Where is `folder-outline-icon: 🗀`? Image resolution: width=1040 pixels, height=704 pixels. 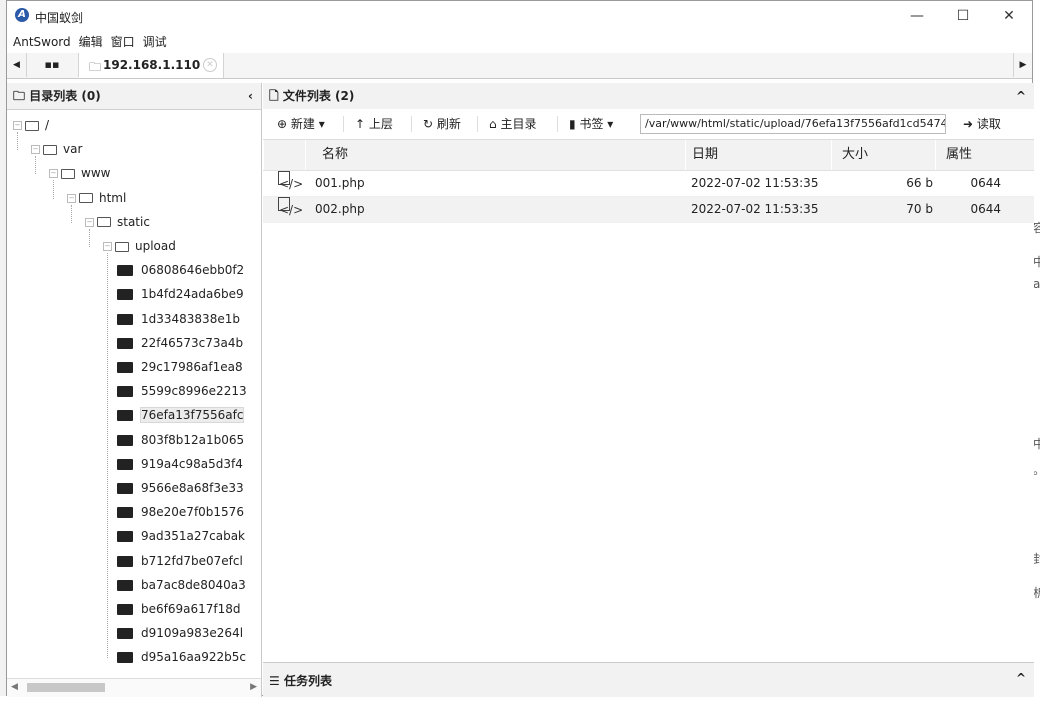
folder-outline-icon: 🗀 is located at coordinates (19, 96).